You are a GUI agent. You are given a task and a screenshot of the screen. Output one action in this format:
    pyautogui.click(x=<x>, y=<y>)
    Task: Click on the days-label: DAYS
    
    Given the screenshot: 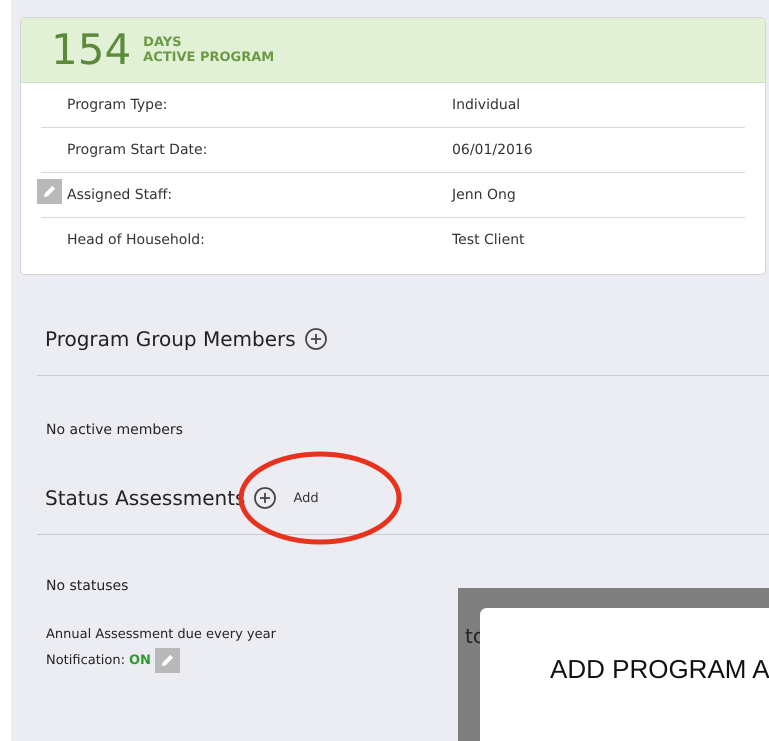 What is the action you would take?
    pyautogui.click(x=163, y=42)
    